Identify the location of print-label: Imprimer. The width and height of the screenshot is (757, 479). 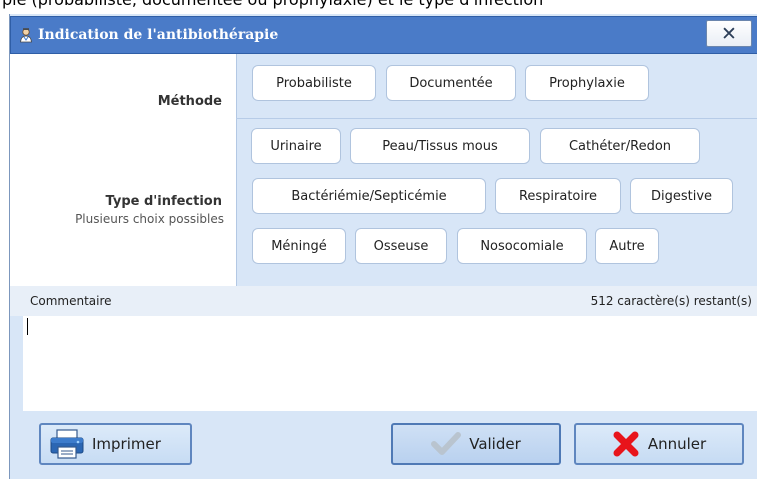
(126, 444).